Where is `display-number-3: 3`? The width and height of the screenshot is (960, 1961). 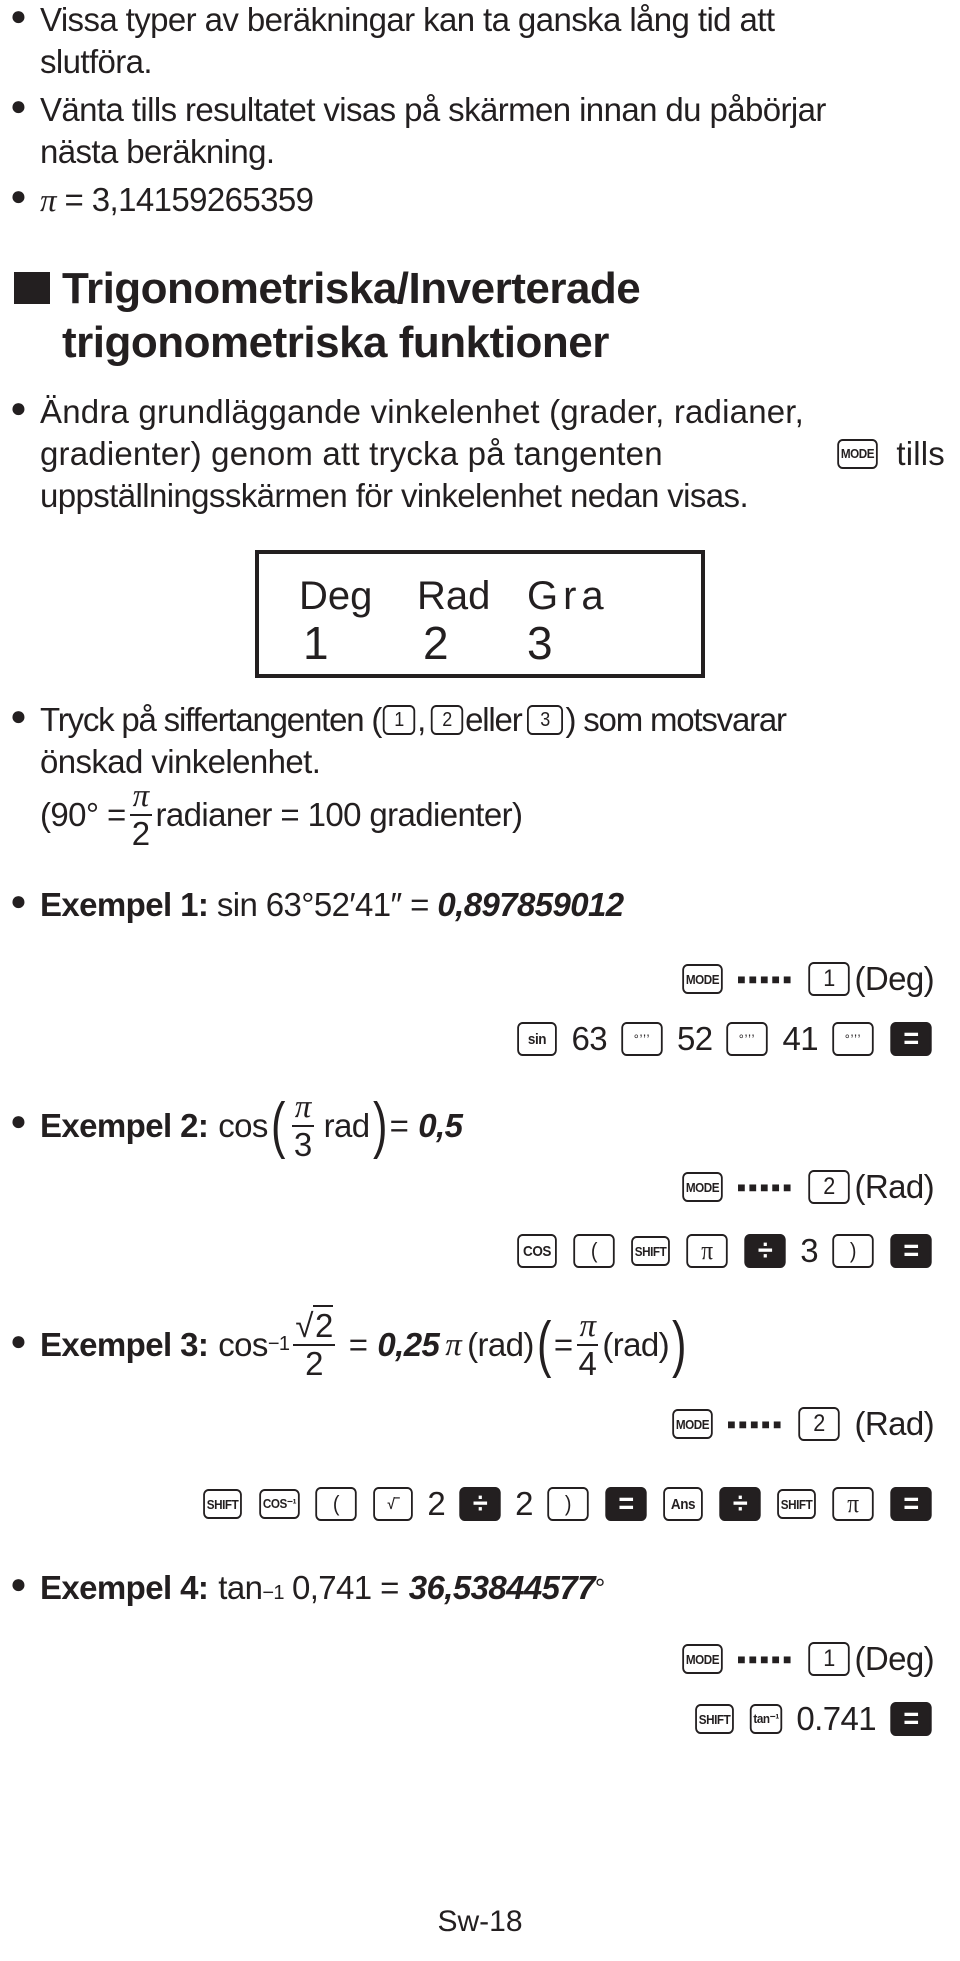 display-number-3: 3 is located at coordinates (540, 643).